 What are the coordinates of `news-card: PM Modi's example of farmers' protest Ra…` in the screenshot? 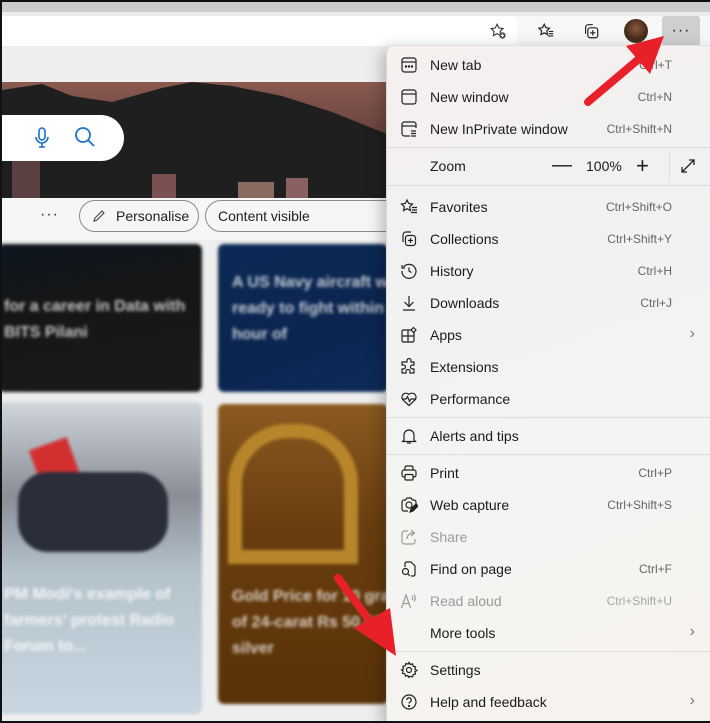 It's located at (102, 558).